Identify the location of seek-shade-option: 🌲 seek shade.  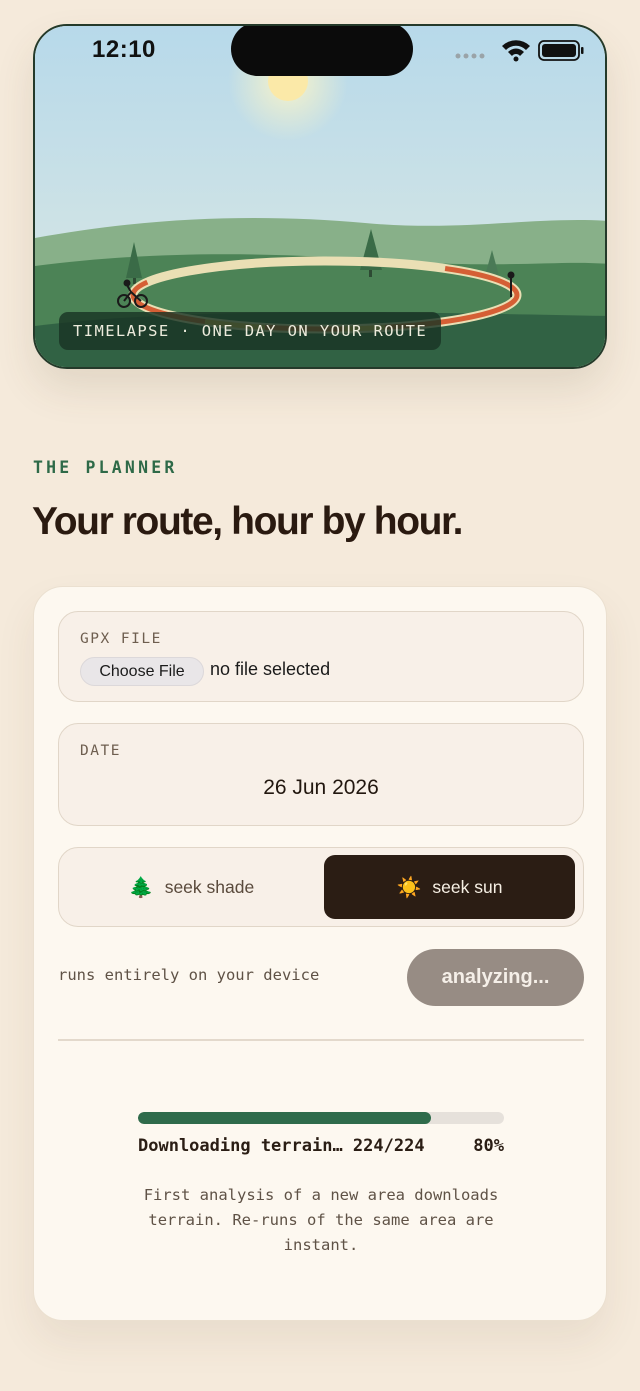
(191, 887).